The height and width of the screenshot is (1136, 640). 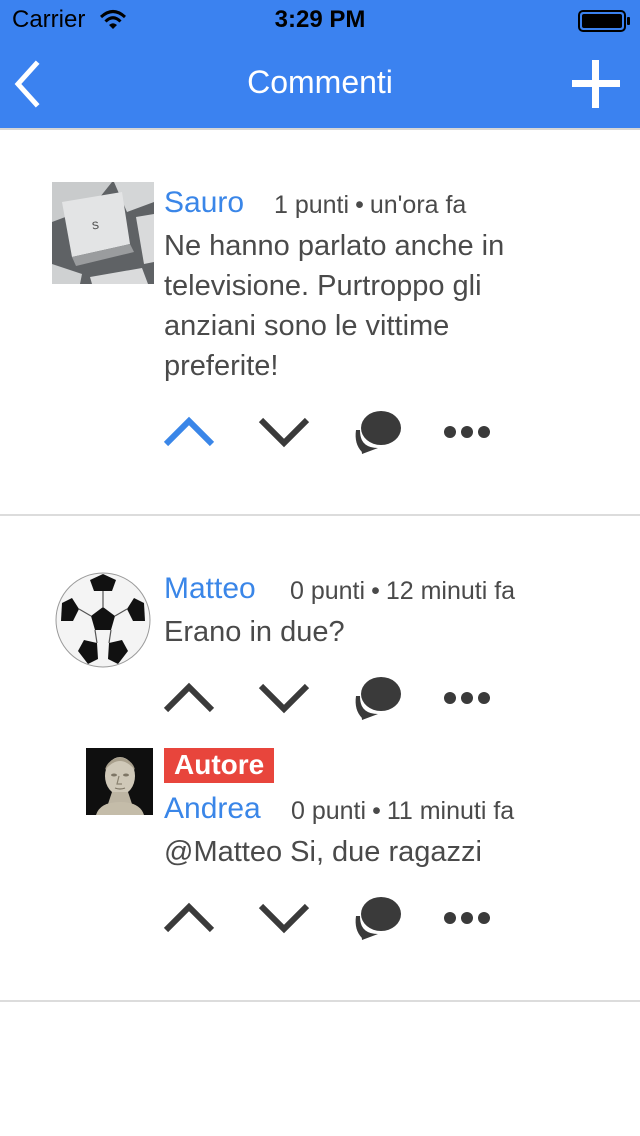 I want to click on avatar: s, so click(x=103, y=233).